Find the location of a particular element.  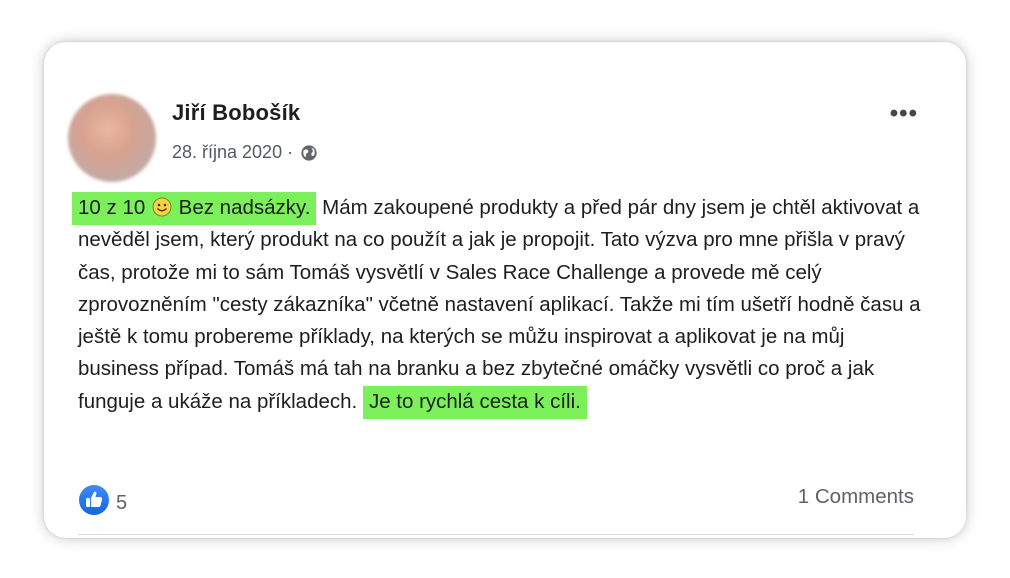

avatar is located at coordinates (112, 138).